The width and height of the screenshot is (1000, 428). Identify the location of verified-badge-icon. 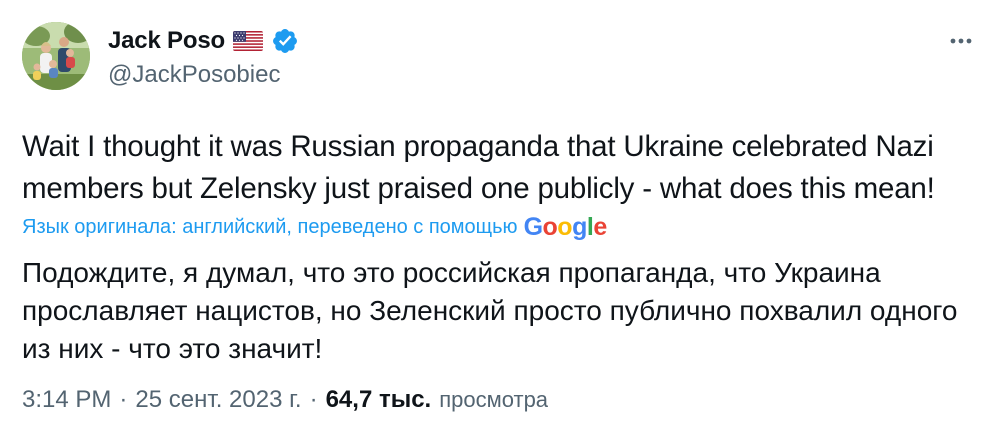
(285, 41).